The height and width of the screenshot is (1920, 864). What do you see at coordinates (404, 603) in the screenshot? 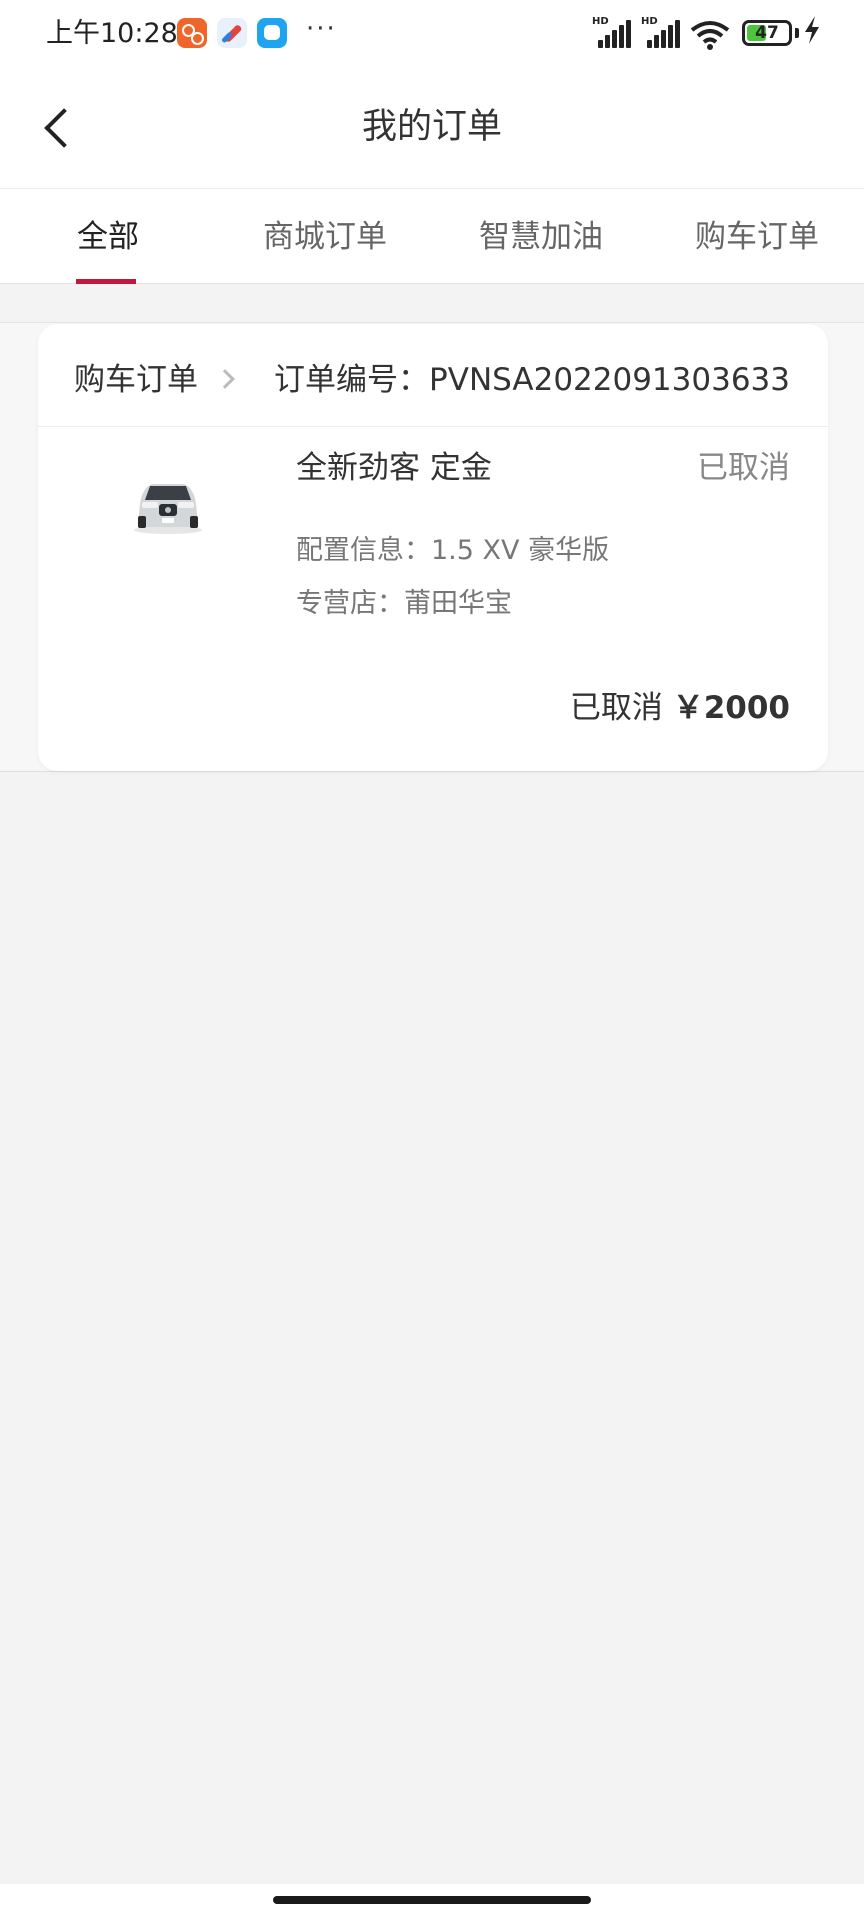
I see `dealer-info: 专营店：莆田华宝` at bounding box center [404, 603].